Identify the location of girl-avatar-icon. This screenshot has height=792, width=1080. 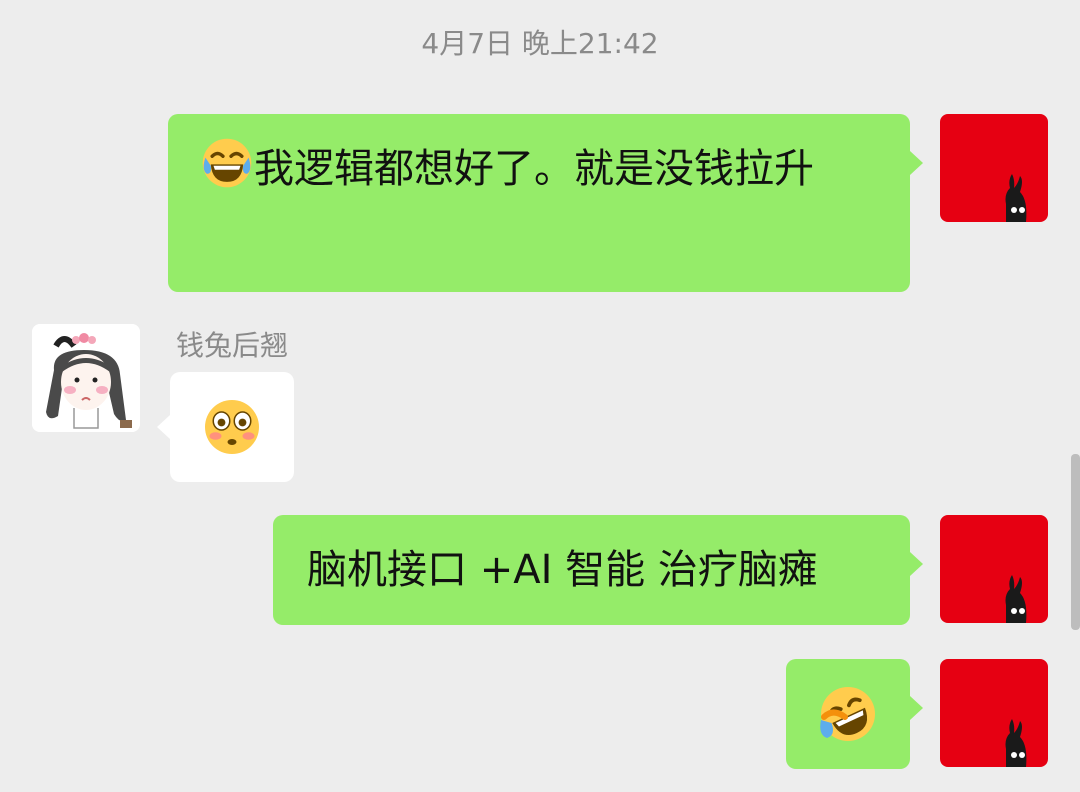
(86, 378).